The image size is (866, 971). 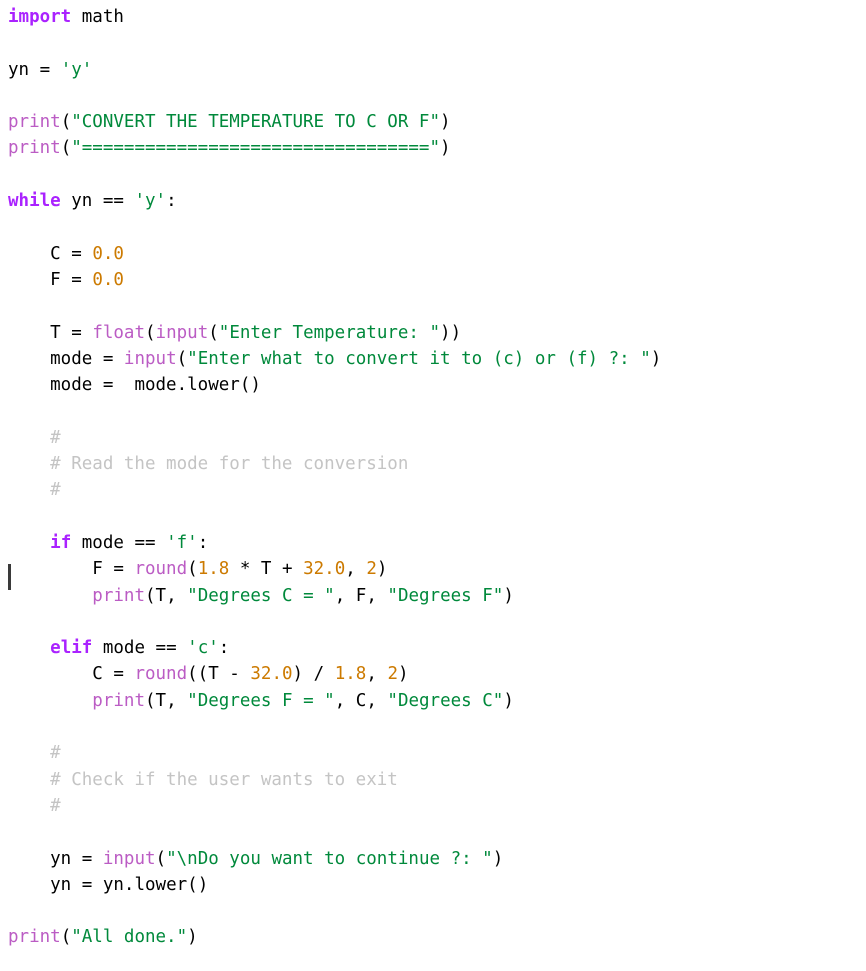 What do you see at coordinates (437, 70) in the screenshot?
I see `code-line: yn = 'y'` at bounding box center [437, 70].